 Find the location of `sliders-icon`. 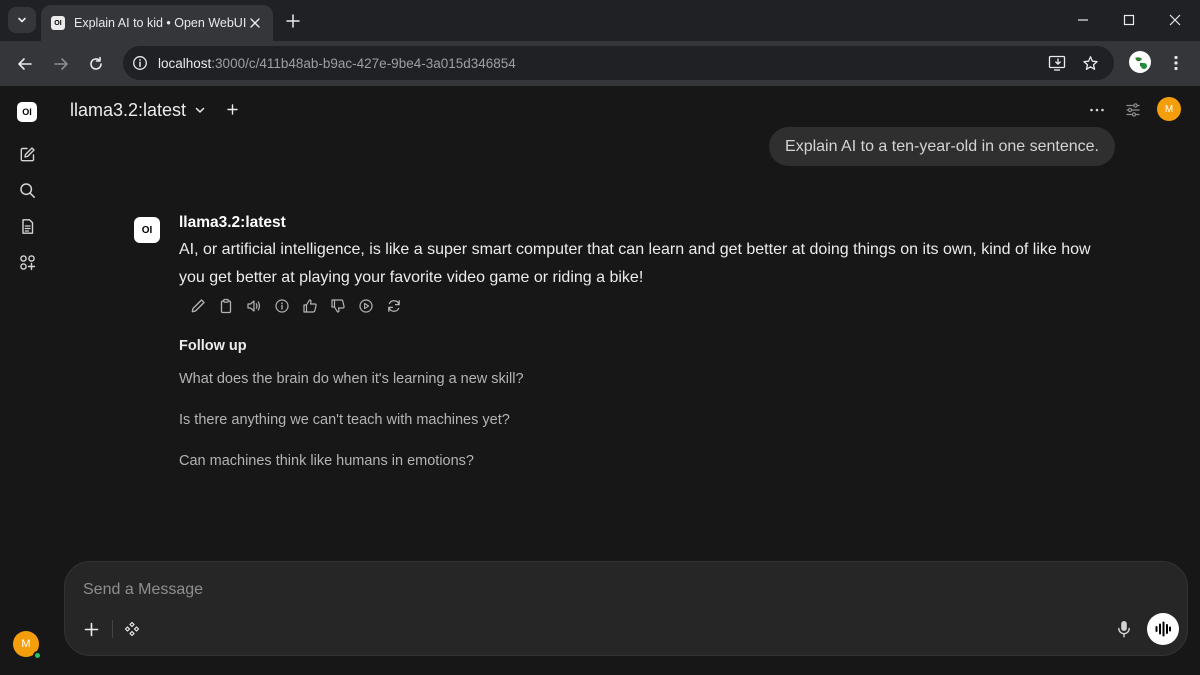

sliders-icon is located at coordinates (1133, 110).